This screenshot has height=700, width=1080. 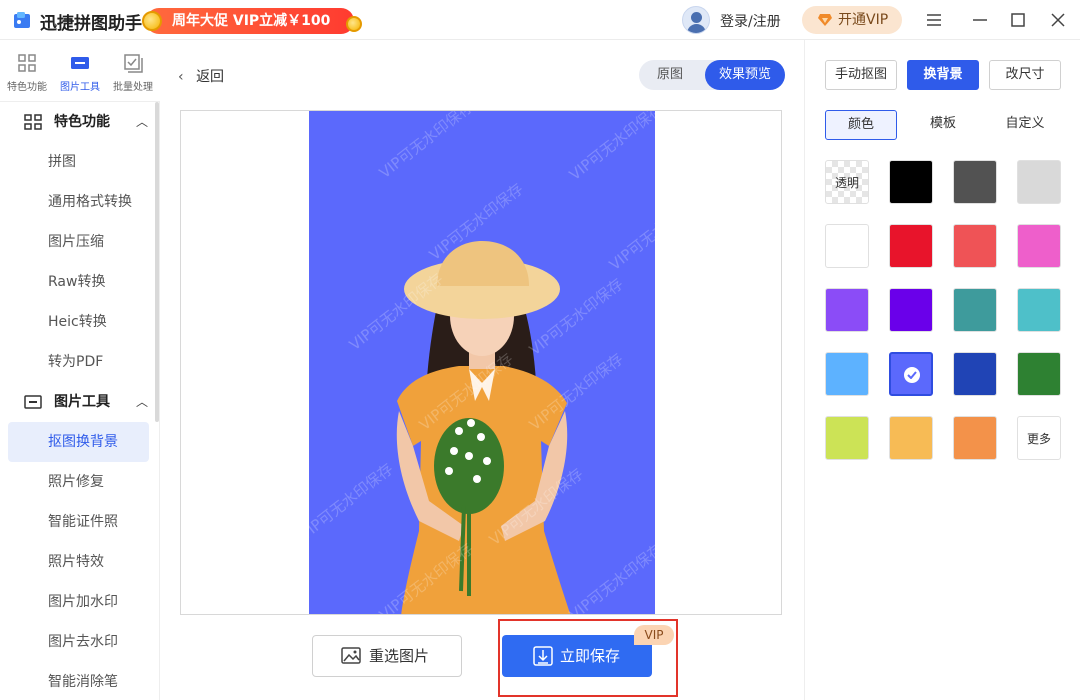 I want to click on check-icon, so click(x=912, y=375).